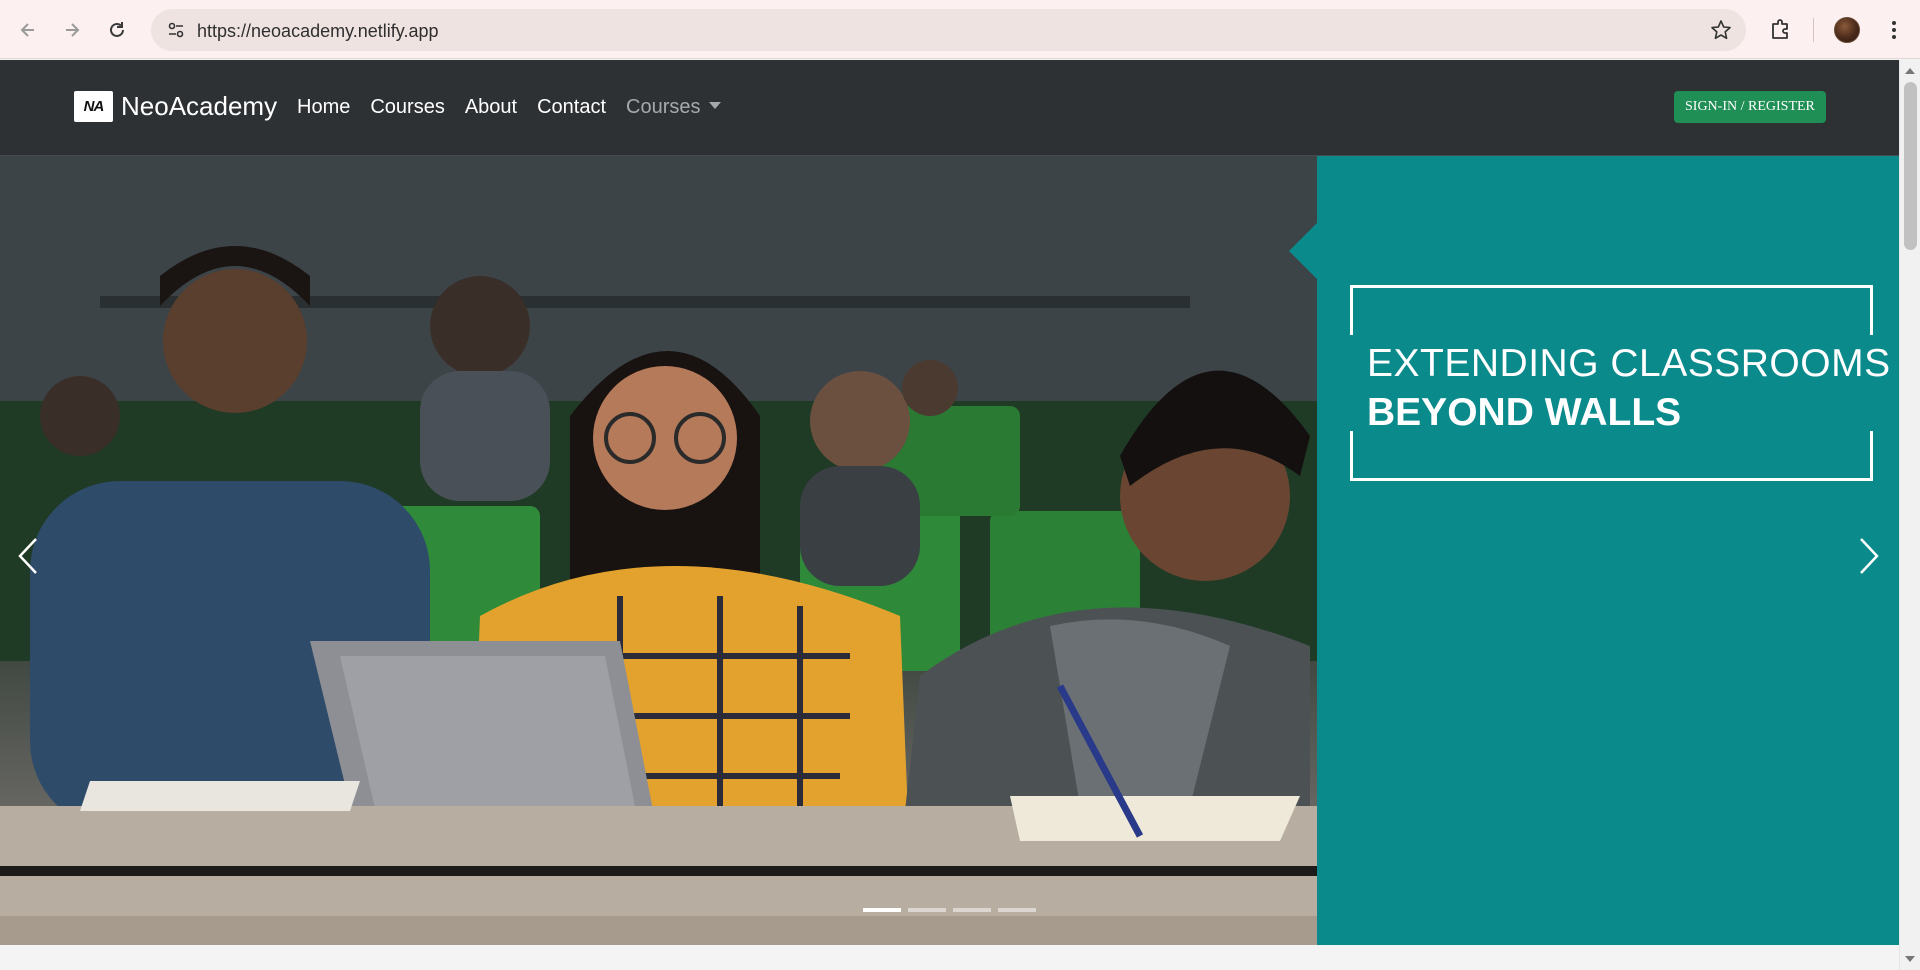 This screenshot has height=970, width=1920. I want to click on brand: NA NeoAcademy, so click(175, 106).